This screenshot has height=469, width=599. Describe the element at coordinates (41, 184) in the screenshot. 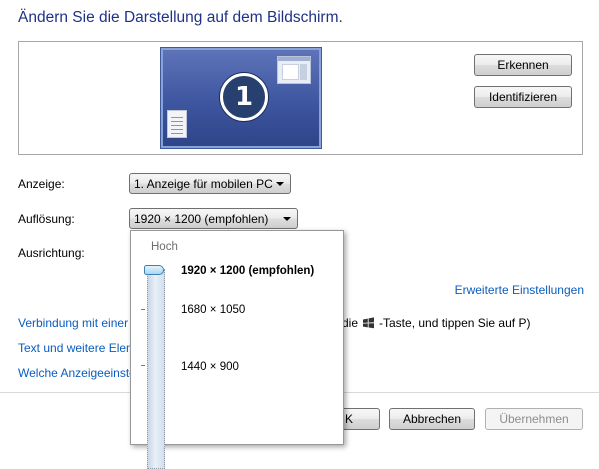

I see `display-label: Anzeige:` at that location.